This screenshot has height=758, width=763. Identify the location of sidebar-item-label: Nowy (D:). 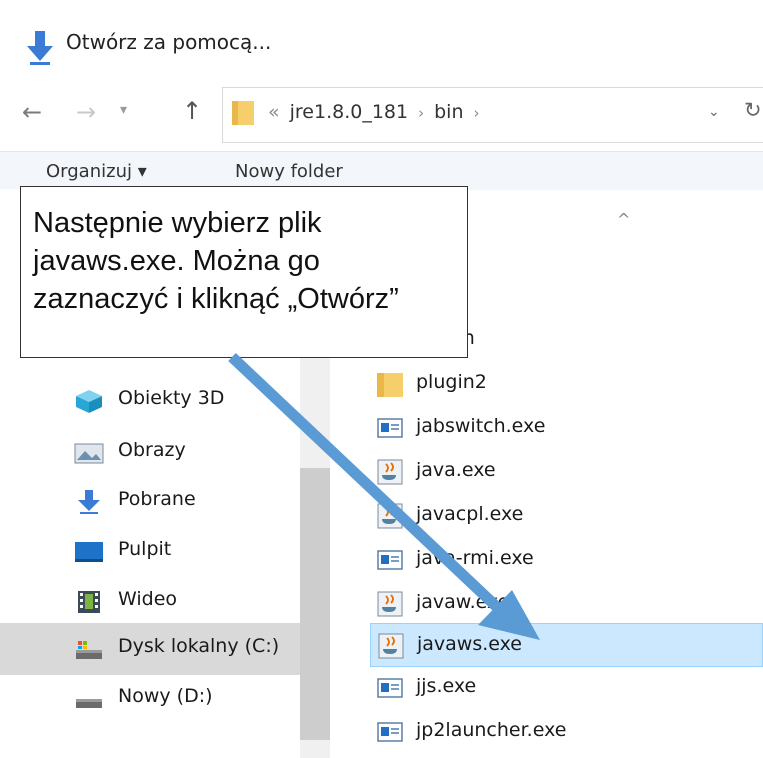
(165, 696).